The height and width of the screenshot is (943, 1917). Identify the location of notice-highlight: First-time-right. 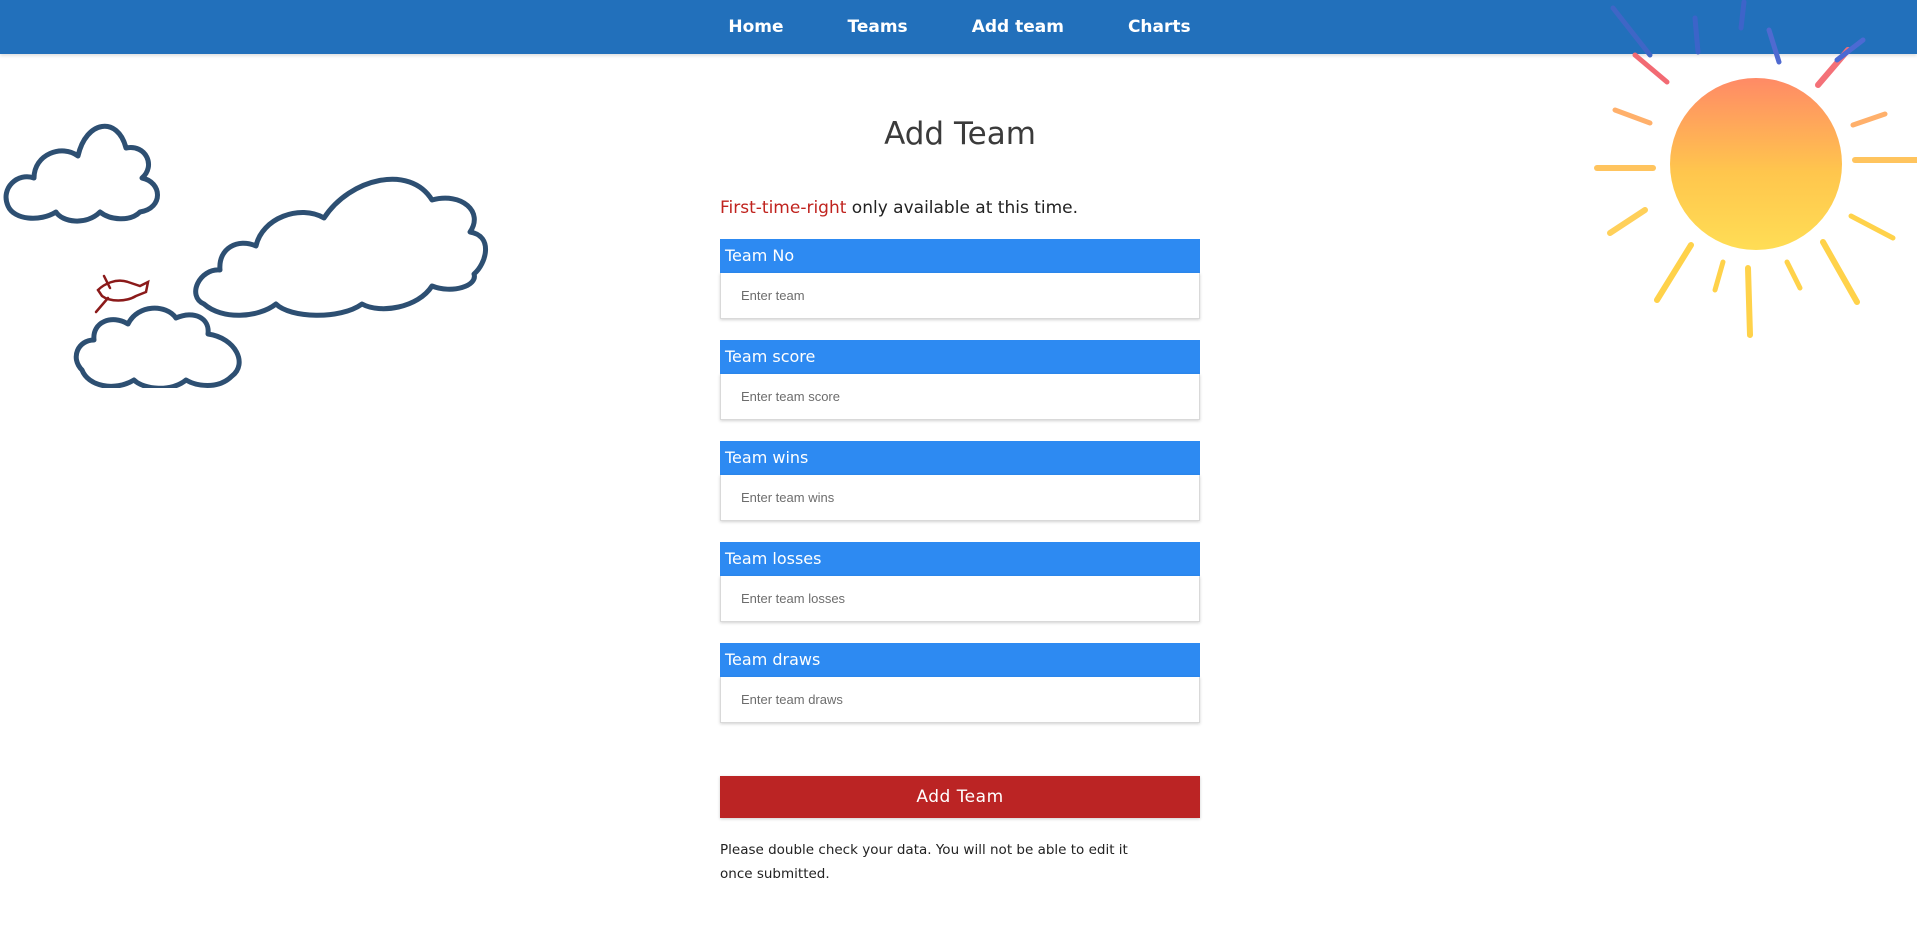
(783, 208).